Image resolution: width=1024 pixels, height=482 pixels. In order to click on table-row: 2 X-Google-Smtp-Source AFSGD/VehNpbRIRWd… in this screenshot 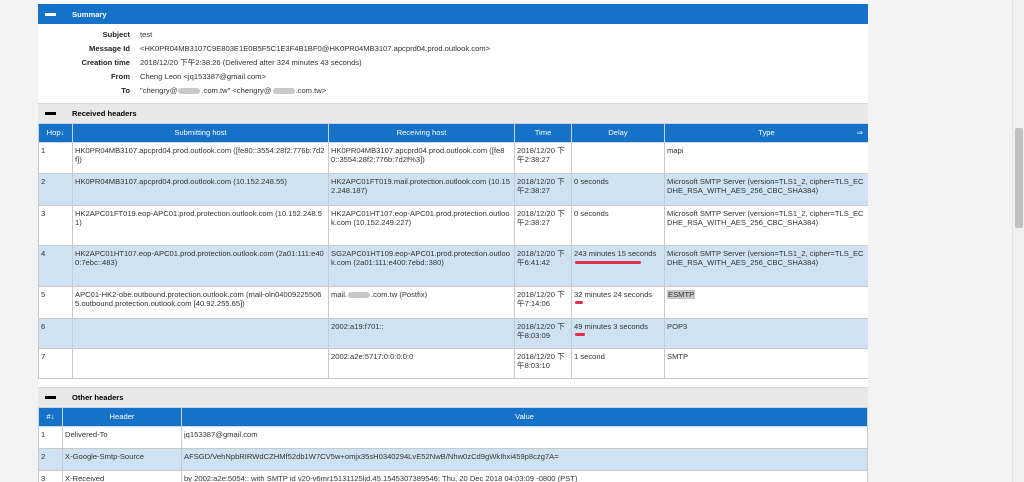, I will do `click(453, 459)`.